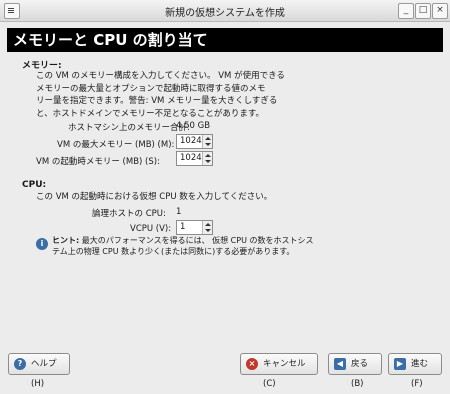 The width and height of the screenshot is (450, 394). I want to click on title-bar: 新規の仮想システムを作成 _ □ ×, so click(225, 11).